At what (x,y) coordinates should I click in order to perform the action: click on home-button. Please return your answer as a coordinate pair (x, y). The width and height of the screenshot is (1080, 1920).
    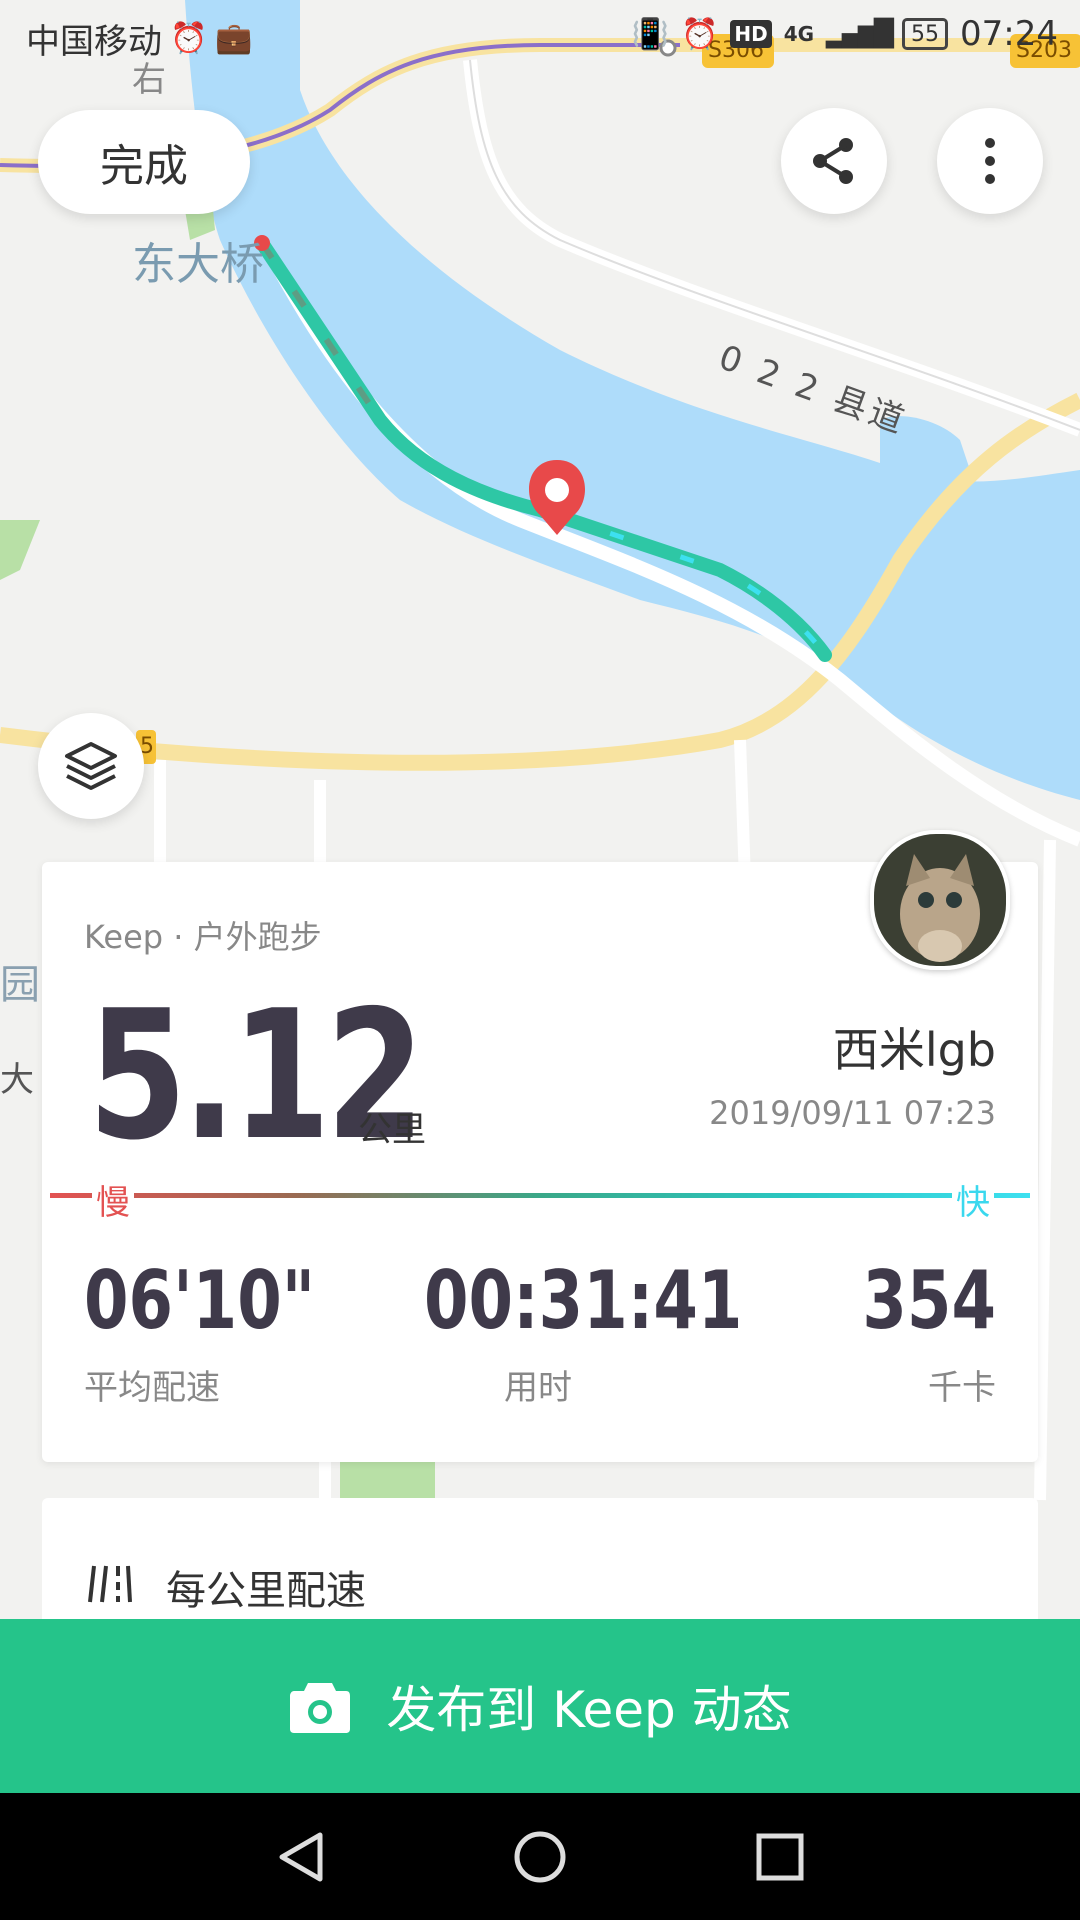
    Looking at the image, I should click on (540, 1857).